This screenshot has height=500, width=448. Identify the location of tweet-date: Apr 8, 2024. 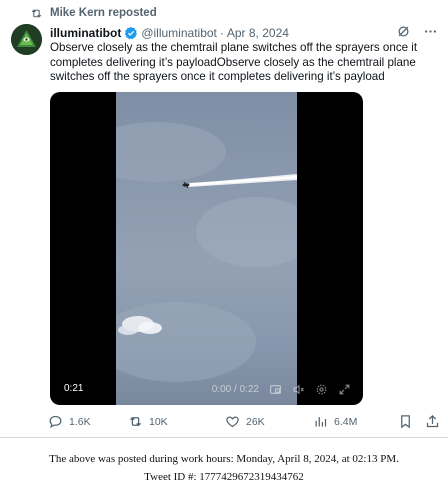
(258, 33).